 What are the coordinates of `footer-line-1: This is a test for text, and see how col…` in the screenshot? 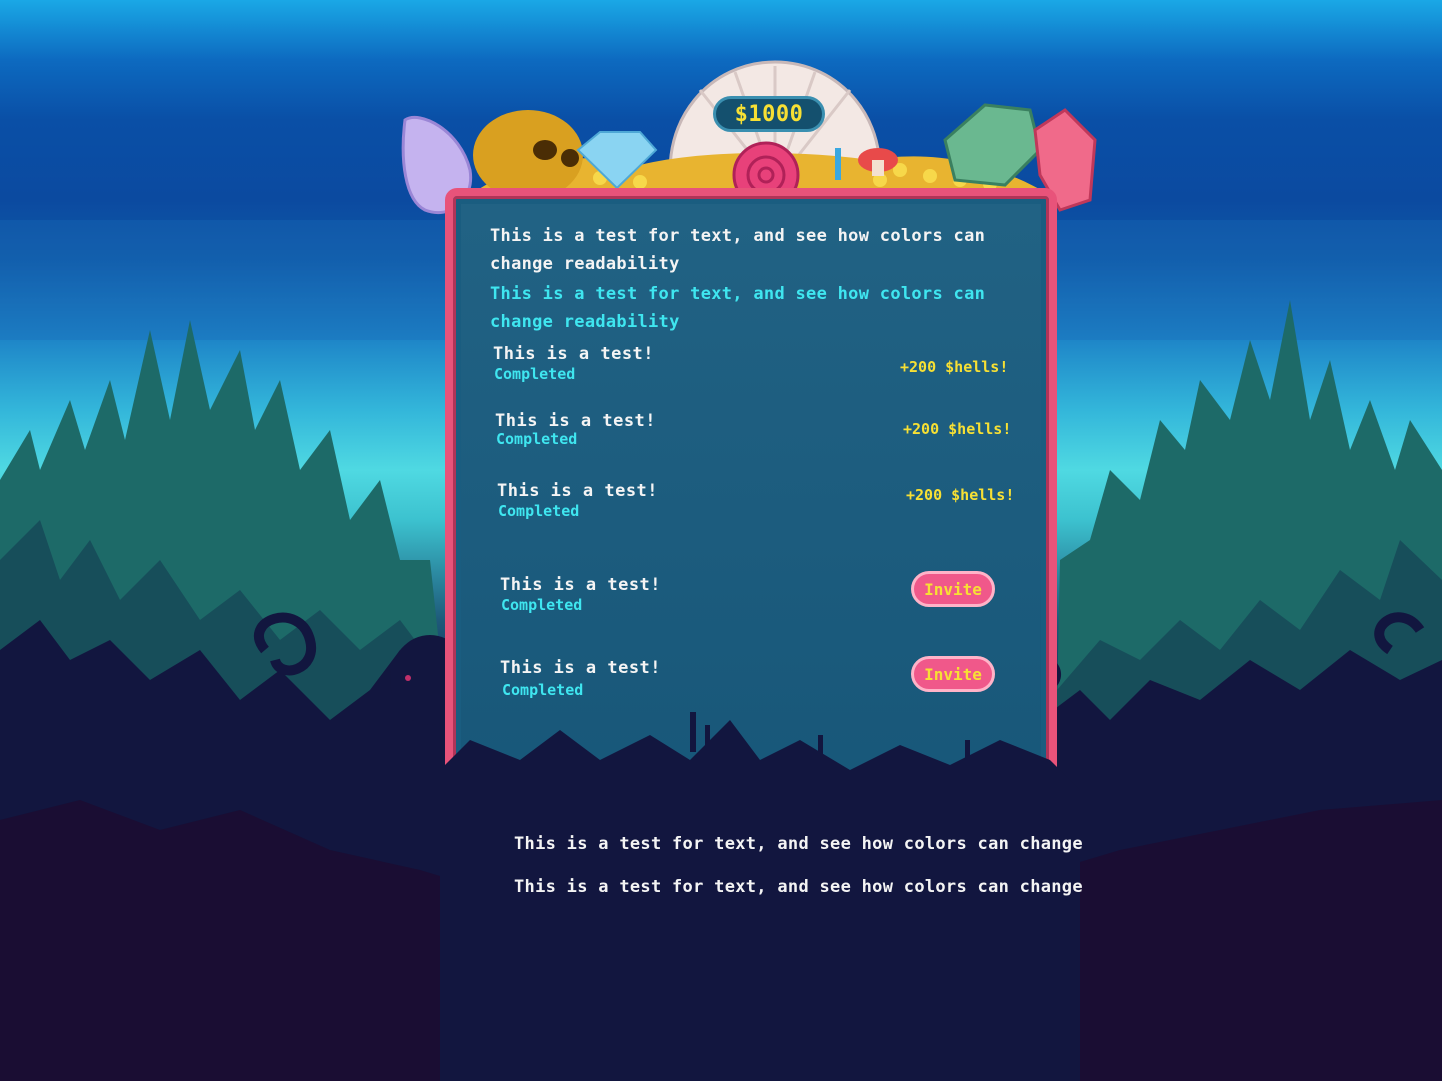 It's located at (798, 844).